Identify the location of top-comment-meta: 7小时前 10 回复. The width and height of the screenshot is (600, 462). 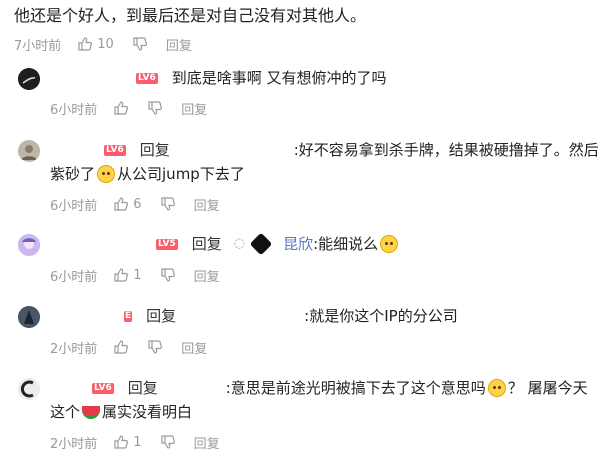
(103, 44).